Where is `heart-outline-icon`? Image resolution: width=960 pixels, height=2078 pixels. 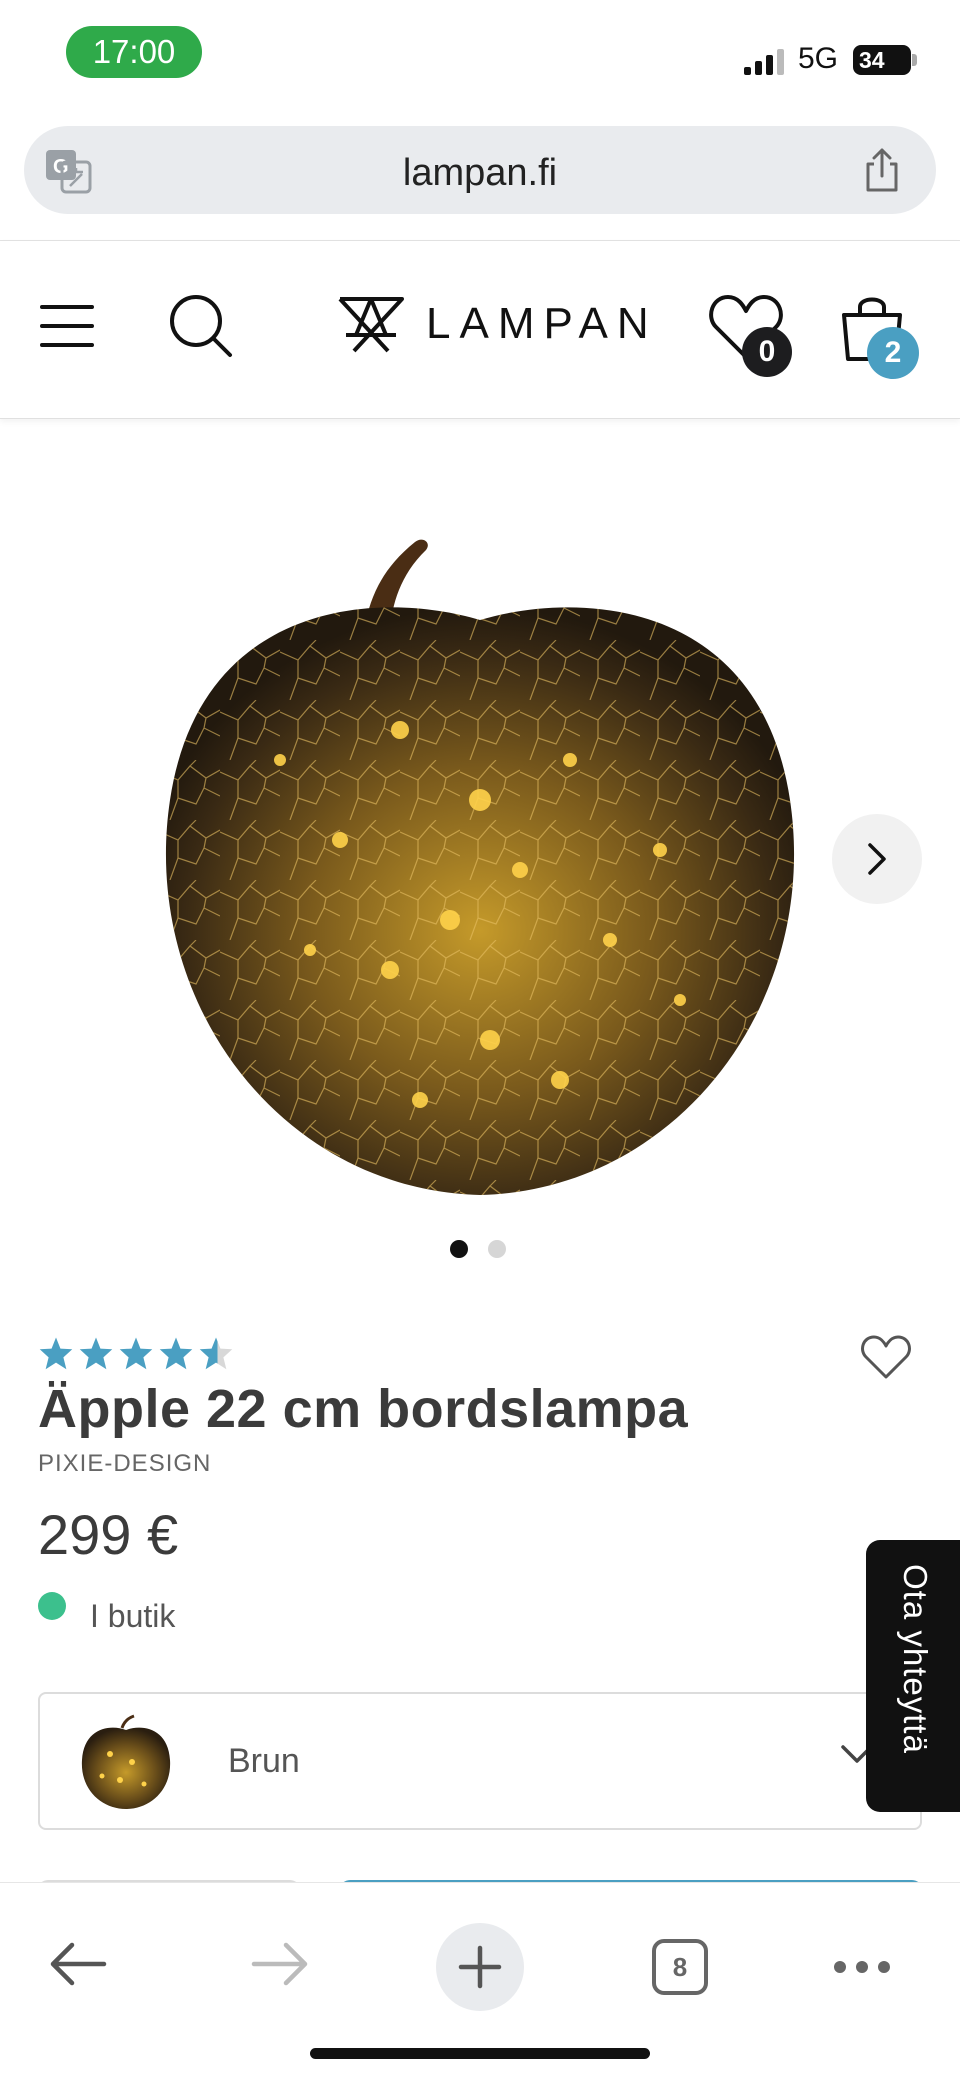
heart-outline-icon is located at coordinates (886, 1357).